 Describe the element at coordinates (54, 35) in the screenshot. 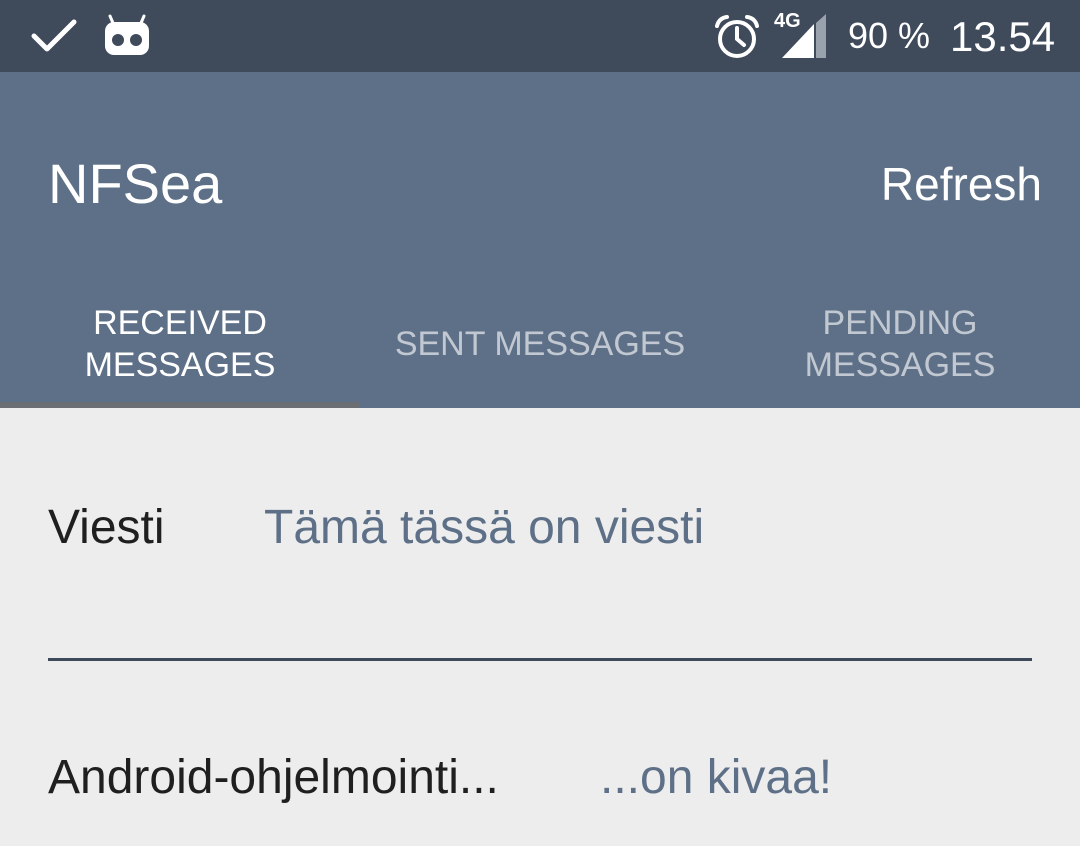

I see `check-icon` at that location.